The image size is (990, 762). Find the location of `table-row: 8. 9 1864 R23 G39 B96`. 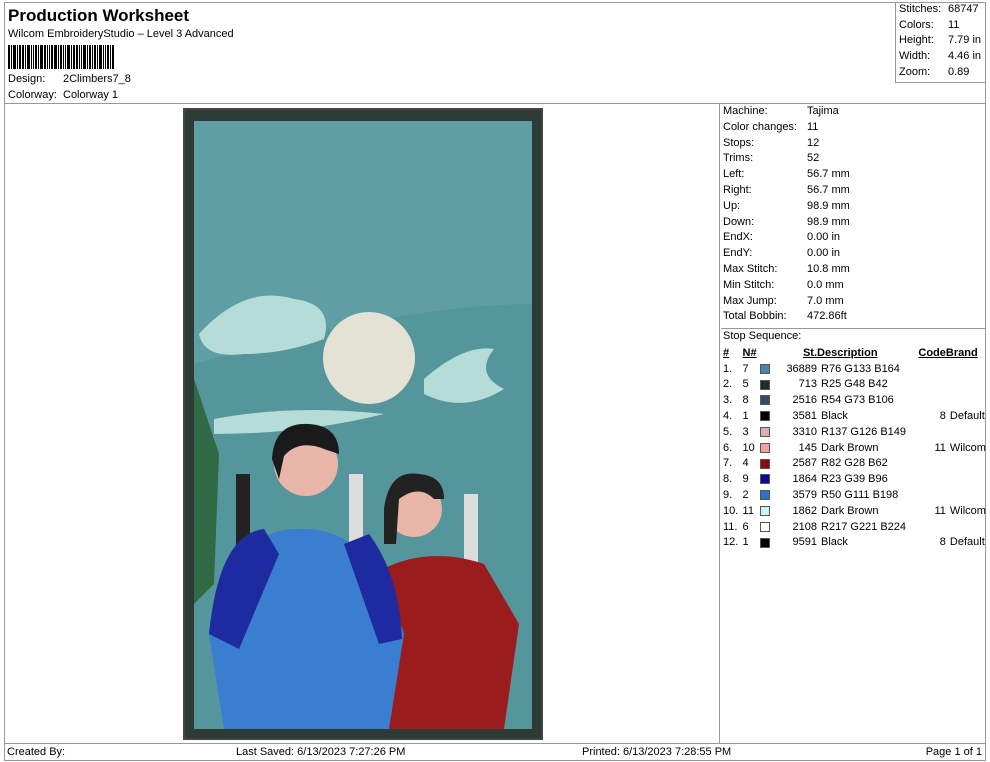

table-row: 8. 9 1864 R23 G39 B96 is located at coordinates (854, 479).